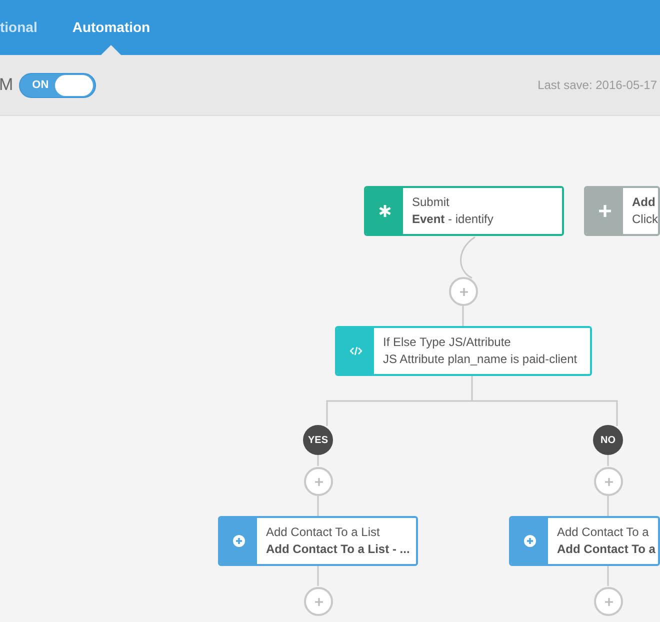  What do you see at coordinates (323, 532) in the screenshot?
I see `node-title: Add Contact To a List` at bounding box center [323, 532].